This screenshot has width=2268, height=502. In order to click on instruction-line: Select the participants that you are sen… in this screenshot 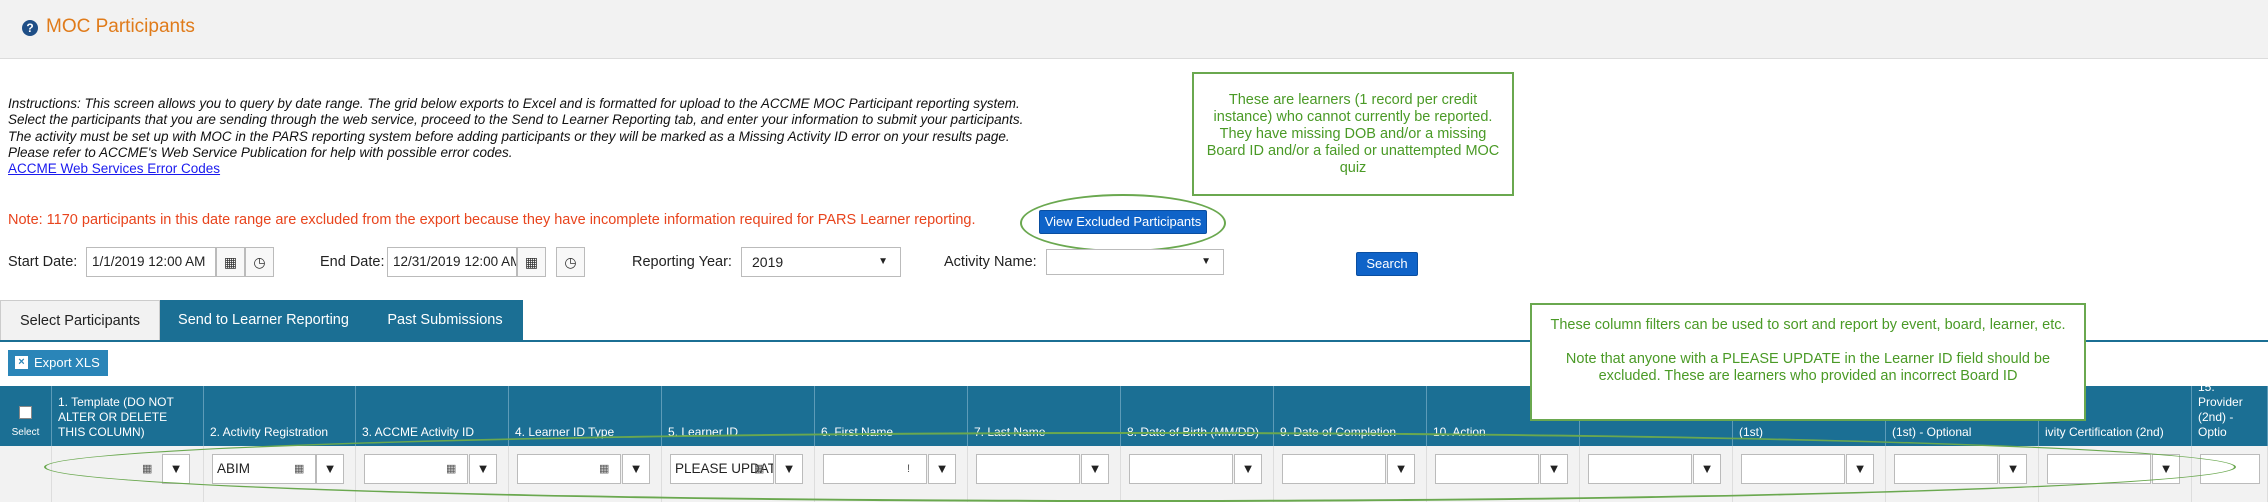, I will do `click(516, 120)`.